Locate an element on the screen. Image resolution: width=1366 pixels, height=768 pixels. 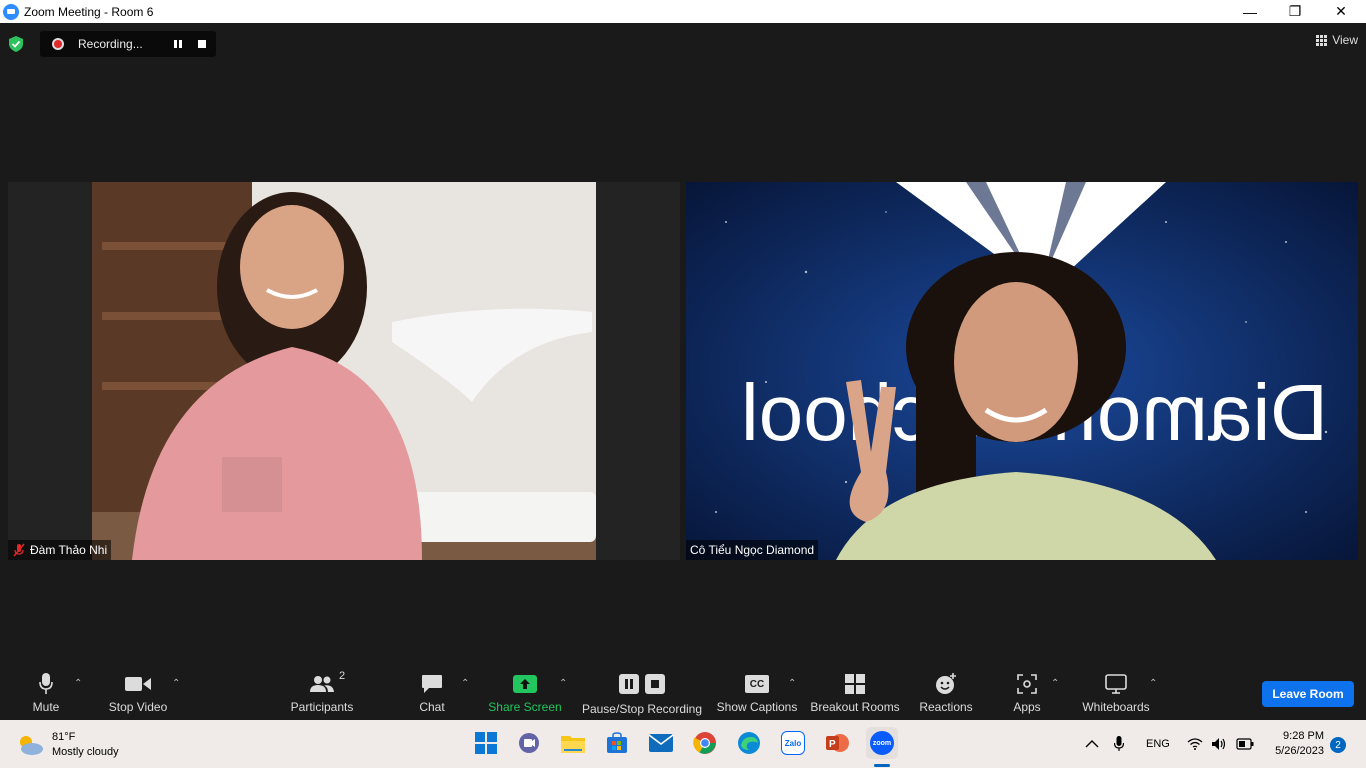
share-screen-button: Share Screen is located at coordinates (525, 693).